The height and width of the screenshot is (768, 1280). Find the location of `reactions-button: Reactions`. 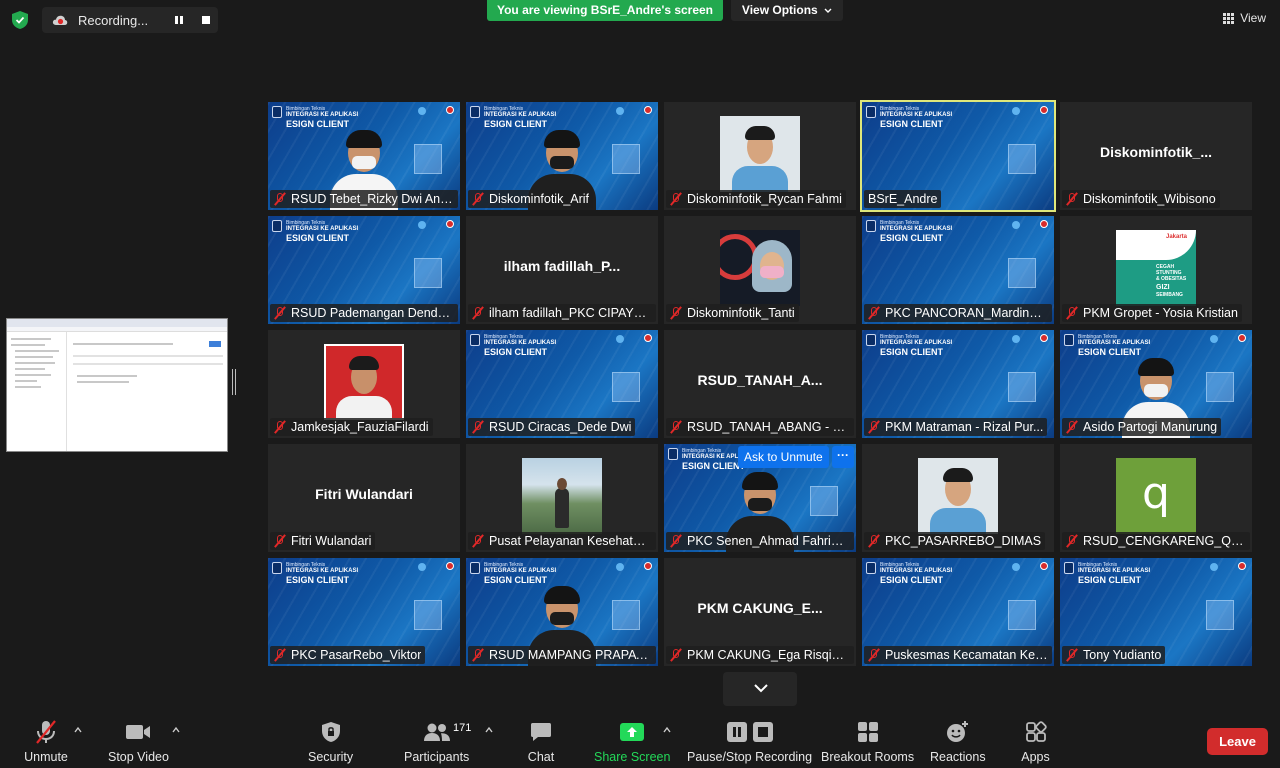

reactions-button: Reactions is located at coordinates (958, 742).